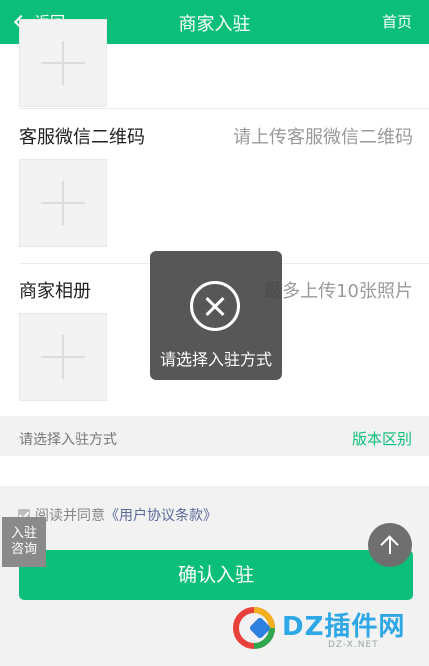 The width and height of the screenshot is (429, 666). Describe the element at coordinates (63, 203) in the screenshot. I see `service-qr-upload` at that location.